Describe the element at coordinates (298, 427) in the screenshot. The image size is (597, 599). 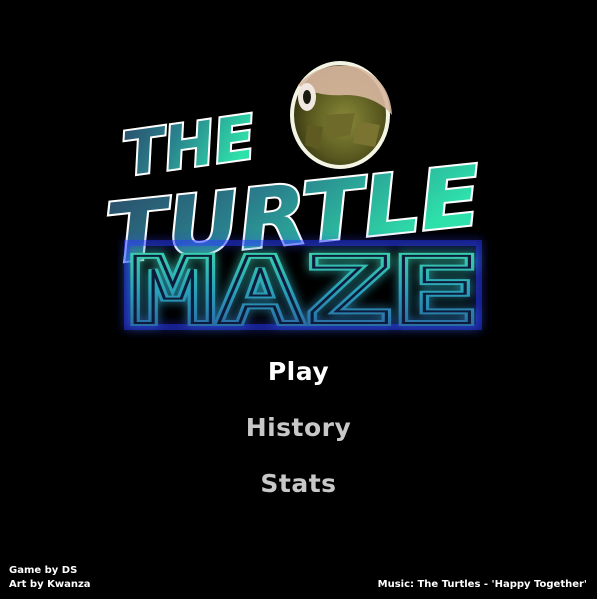
I see `history-button: History` at that location.